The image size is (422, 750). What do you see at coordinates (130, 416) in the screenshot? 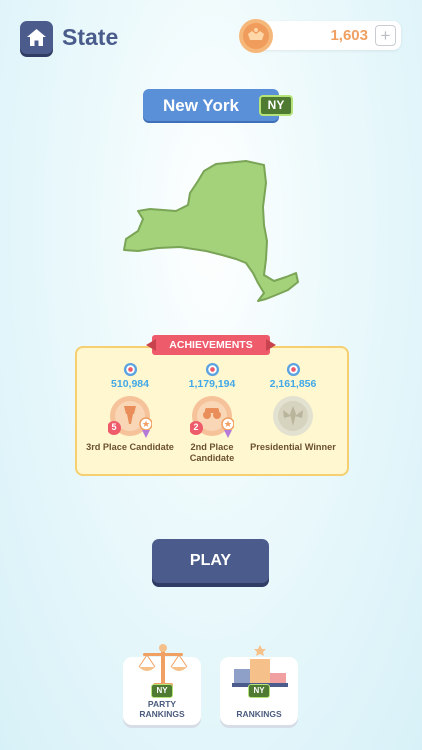
I see `bronze-medal-icon: 5` at bounding box center [130, 416].